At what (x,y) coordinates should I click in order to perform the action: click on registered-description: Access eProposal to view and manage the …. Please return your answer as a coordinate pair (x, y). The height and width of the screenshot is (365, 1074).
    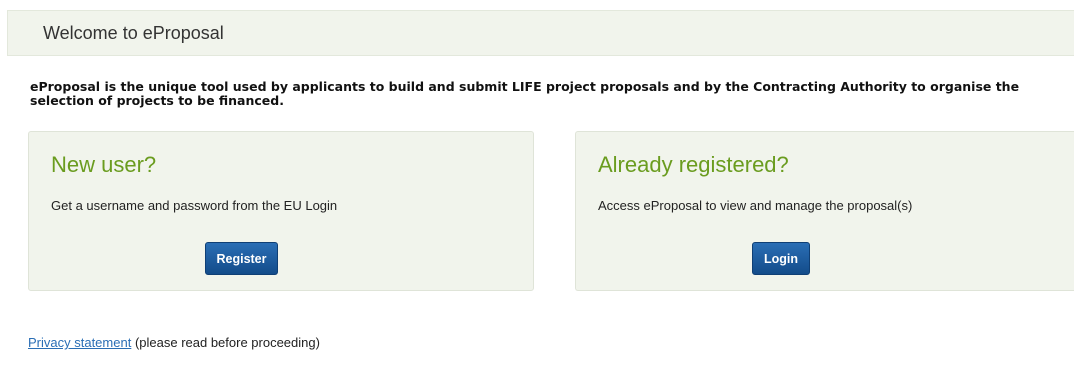
    Looking at the image, I should click on (755, 205).